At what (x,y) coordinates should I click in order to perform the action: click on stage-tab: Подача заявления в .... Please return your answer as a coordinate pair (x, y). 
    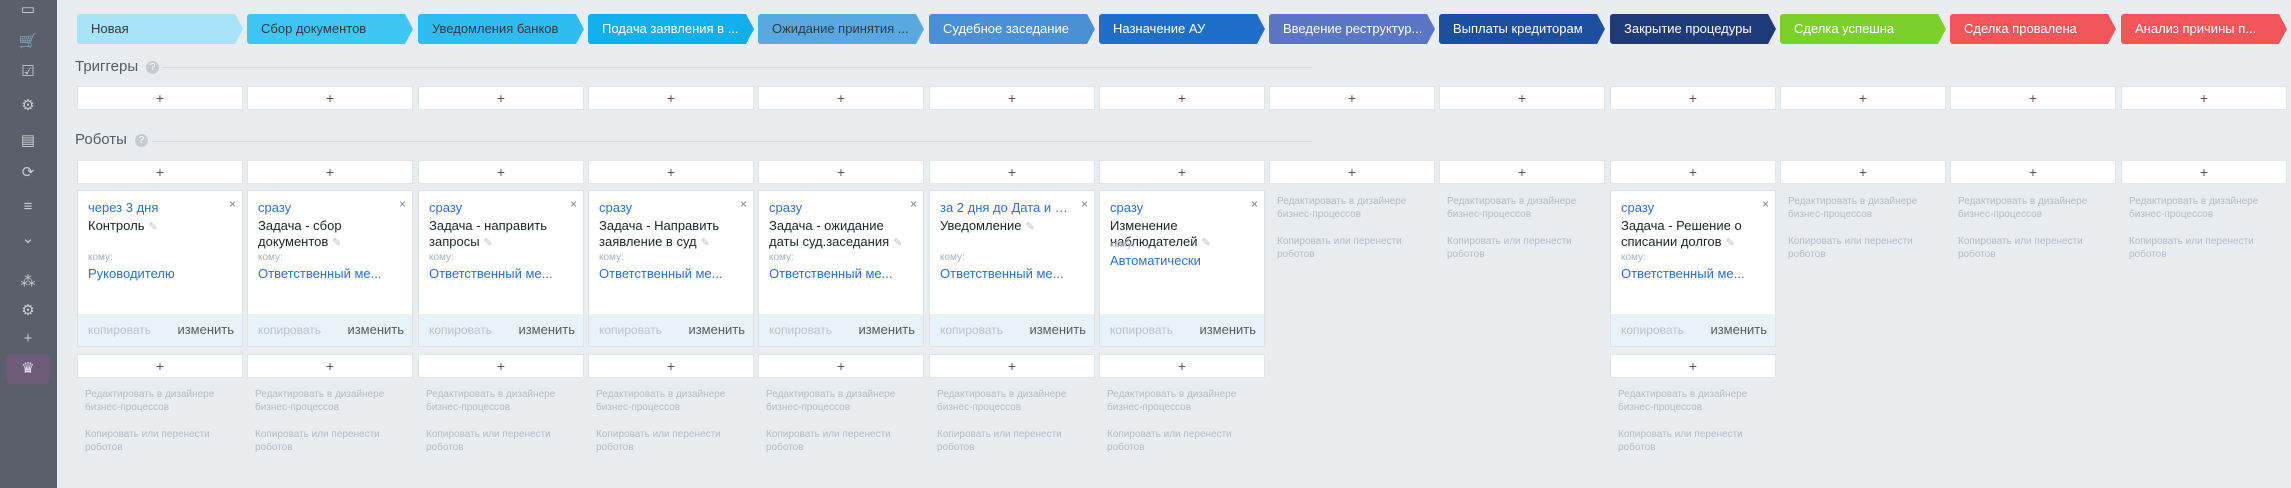
    Looking at the image, I should click on (671, 29).